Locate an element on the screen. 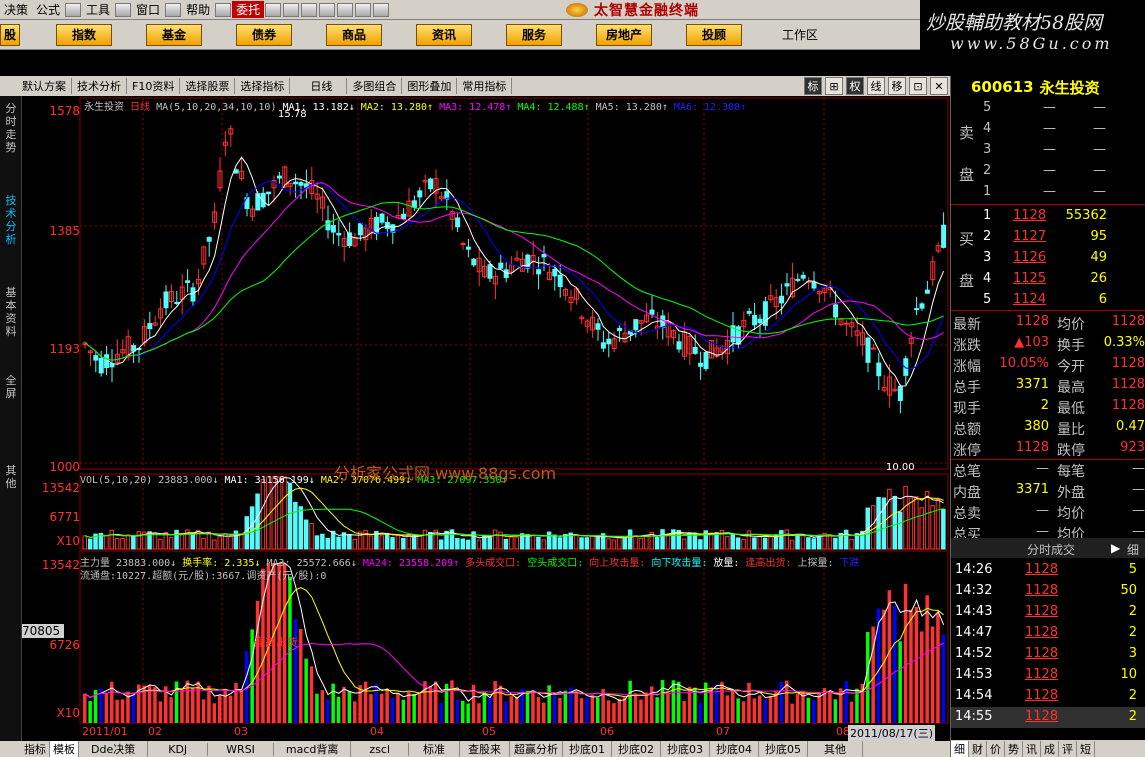  menu-decision: 决策 is located at coordinates (16, 9).